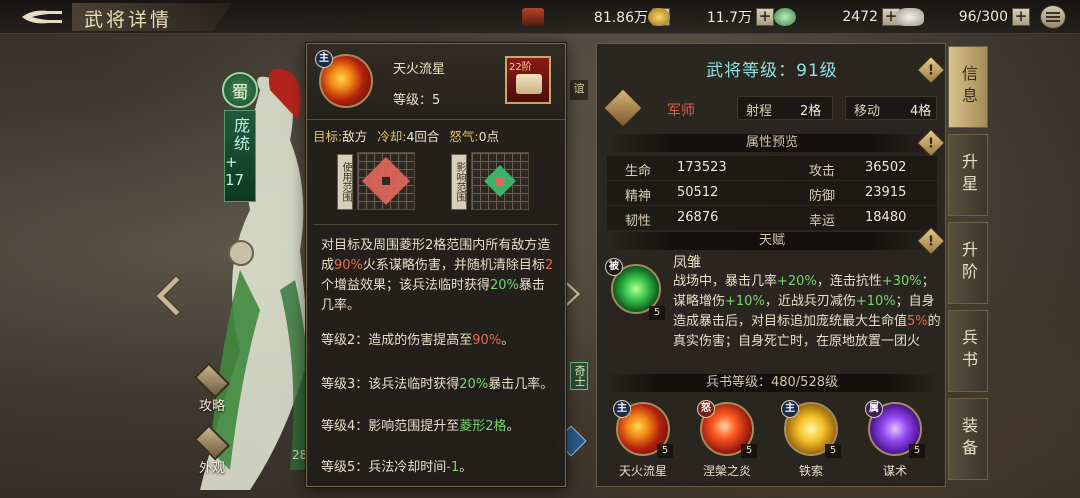 The height and width of the screenshot is (498, 1080). I want to click on top-bar: 武将详情 81.86万 + 11.7万 + 2472 + 96/300 +, so click(540, 17).